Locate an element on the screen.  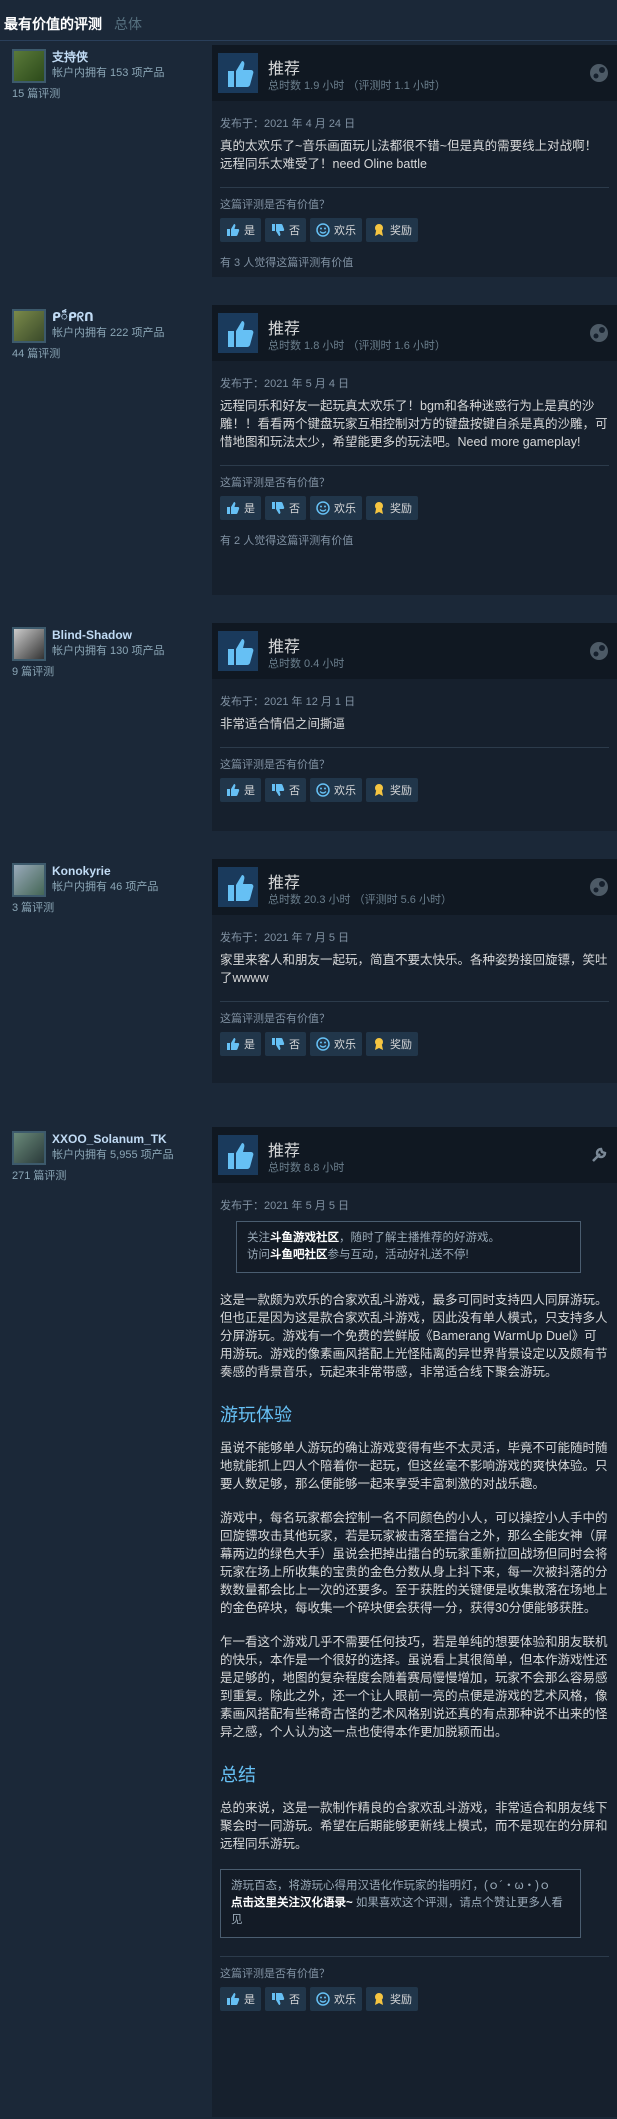
reviewer-review-count: 15 篇评测 is located at coordinates (112, 92).